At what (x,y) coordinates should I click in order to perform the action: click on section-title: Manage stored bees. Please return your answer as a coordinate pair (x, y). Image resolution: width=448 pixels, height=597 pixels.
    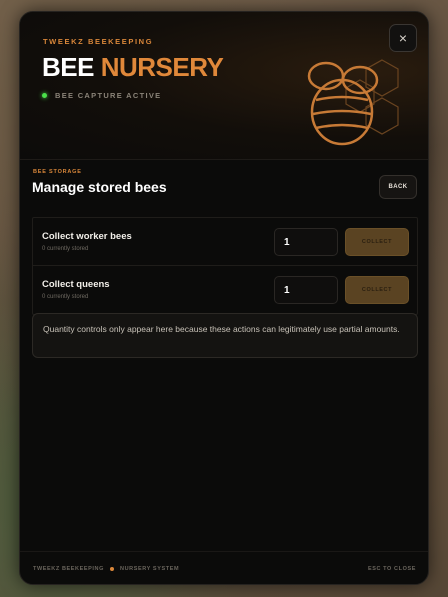
    Looking at the image, I should click on (99, 187).